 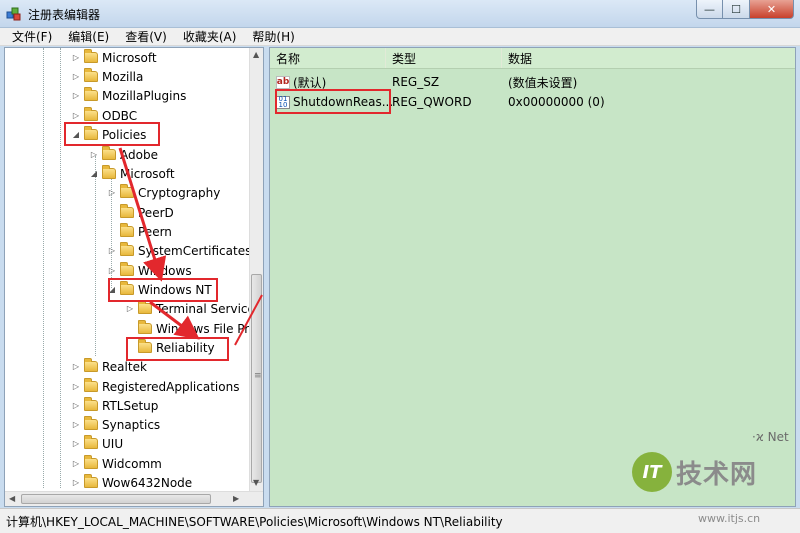 I want to click on tree-item-mozillaplugins: ▷ MozillaPlugins, so click(x=128, y=95).